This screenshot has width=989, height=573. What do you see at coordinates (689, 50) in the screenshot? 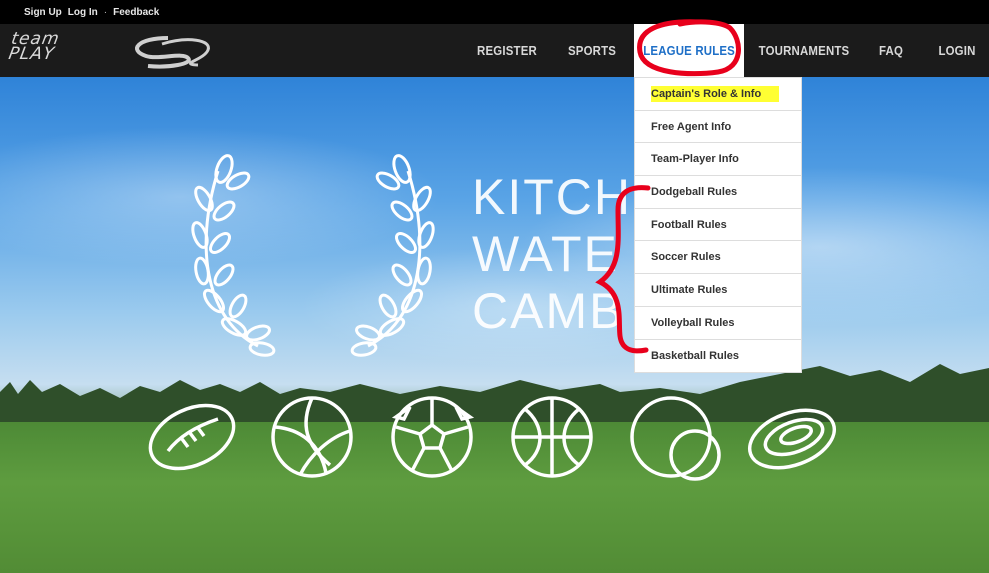
I see `nav-league-rules: LEAGUE RULES` at bounding box center [689, 50].